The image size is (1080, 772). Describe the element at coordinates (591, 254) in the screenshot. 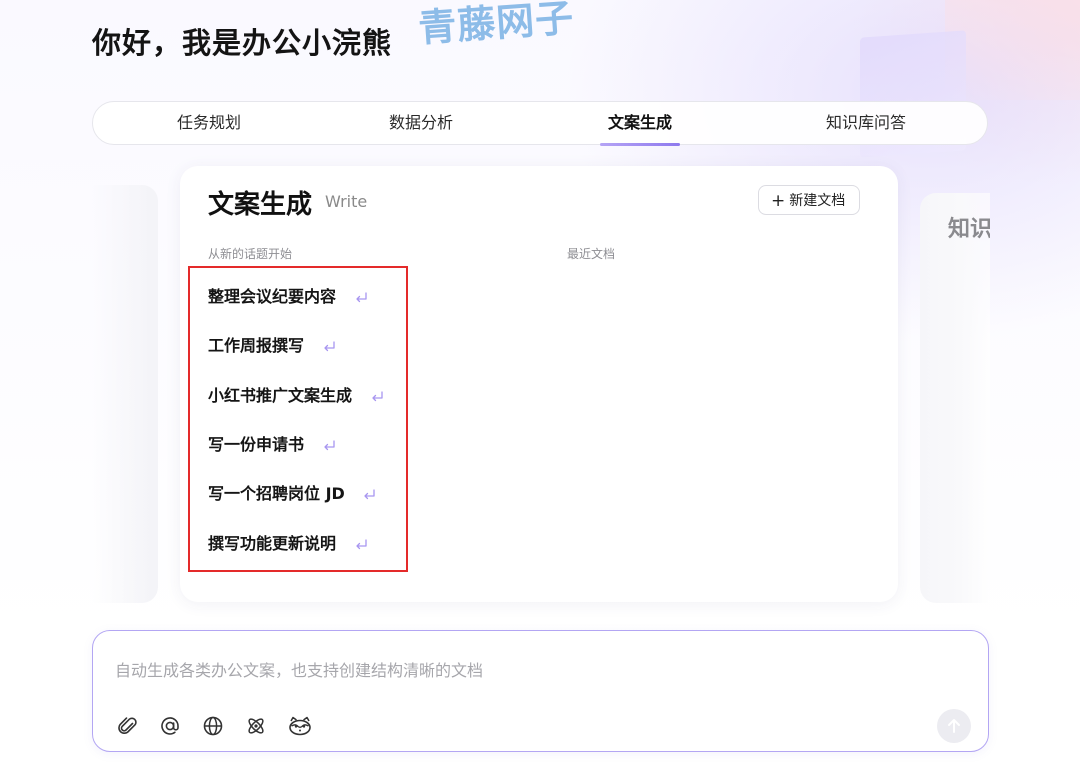

I see `recent-documents-label: 最近文档` at that location.